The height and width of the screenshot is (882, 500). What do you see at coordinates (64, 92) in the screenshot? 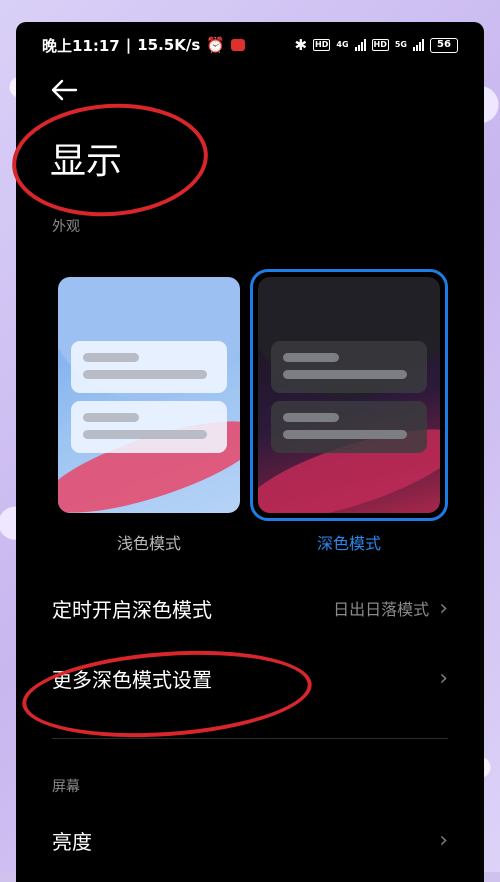
I see `back-arrow-icon` at bounding box center [64, 92].